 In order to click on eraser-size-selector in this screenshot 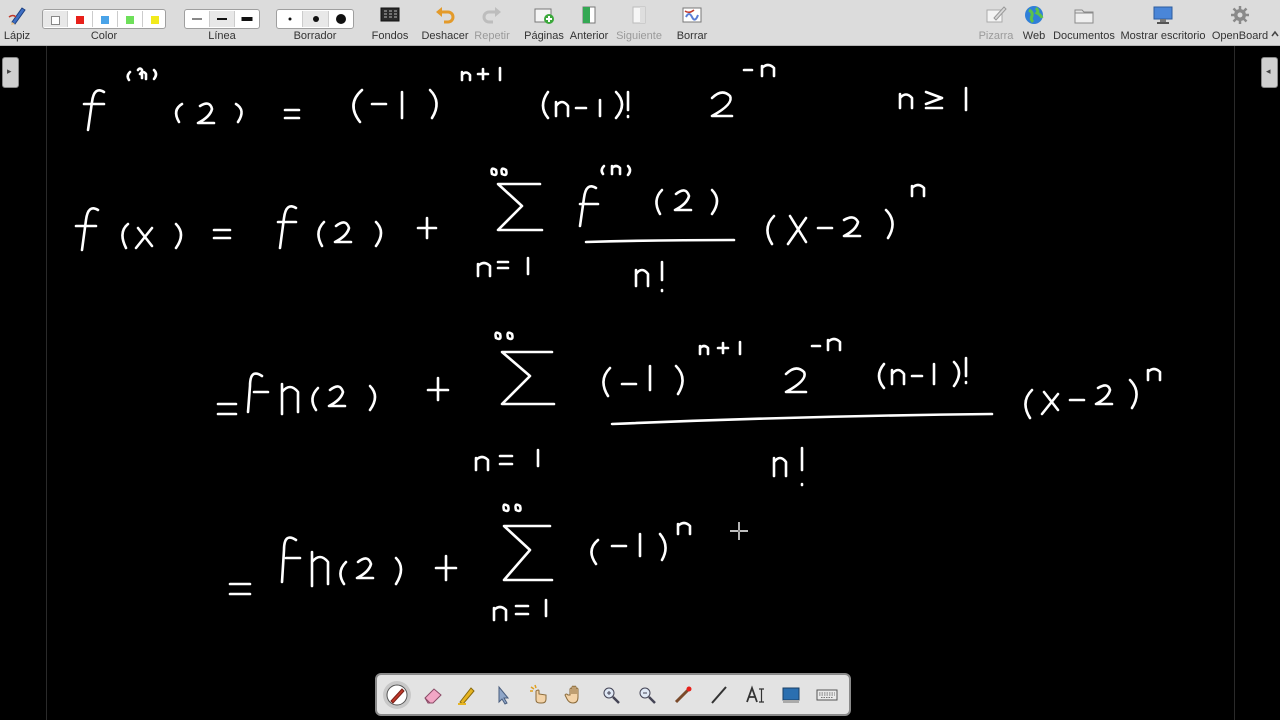, I will do `click(315, 19)`.